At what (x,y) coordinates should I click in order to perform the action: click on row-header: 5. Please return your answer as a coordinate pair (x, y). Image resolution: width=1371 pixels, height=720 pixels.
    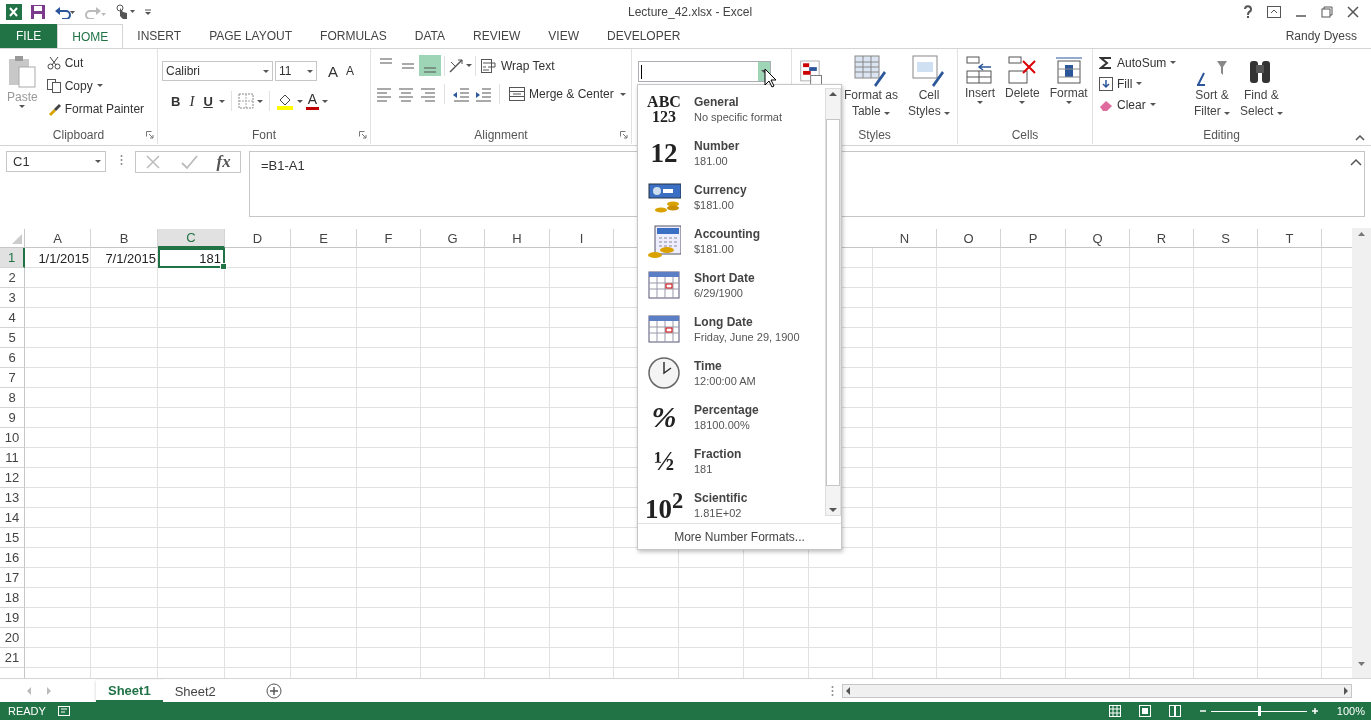
    Looking at the image, I should click on (12, 338).